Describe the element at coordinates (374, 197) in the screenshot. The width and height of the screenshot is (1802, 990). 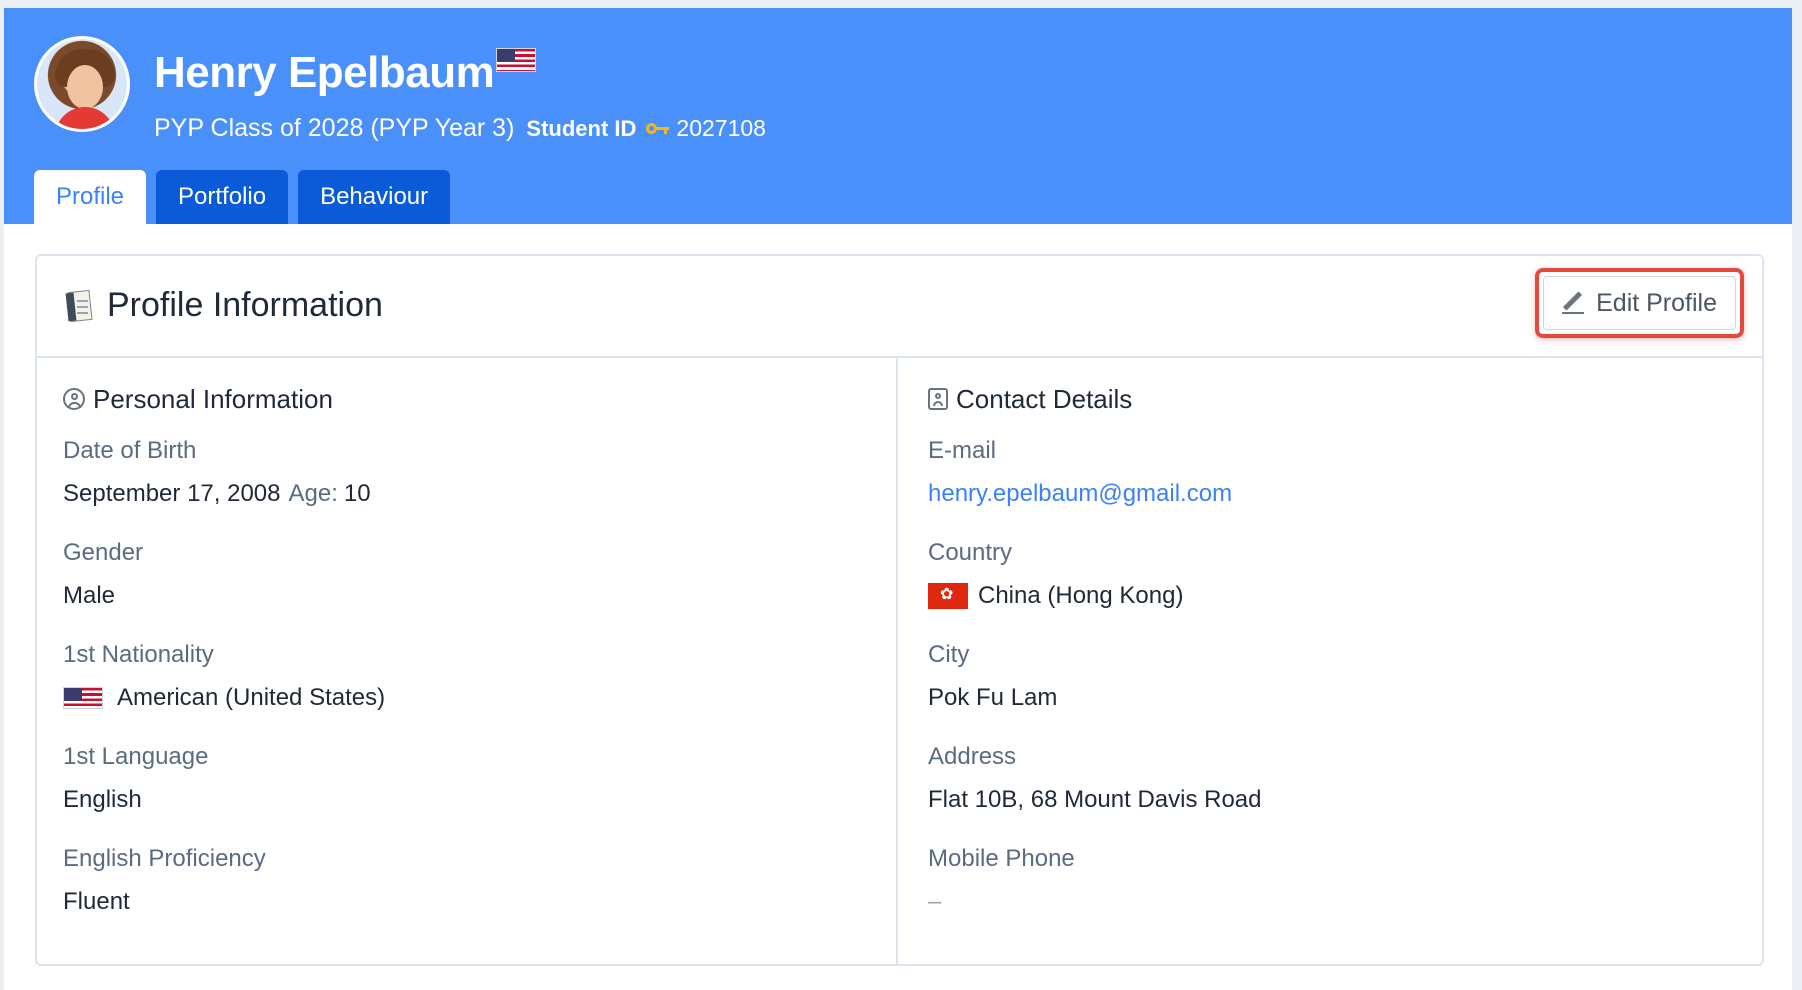
I see `tab-behaviour: Behaviour` at that location.